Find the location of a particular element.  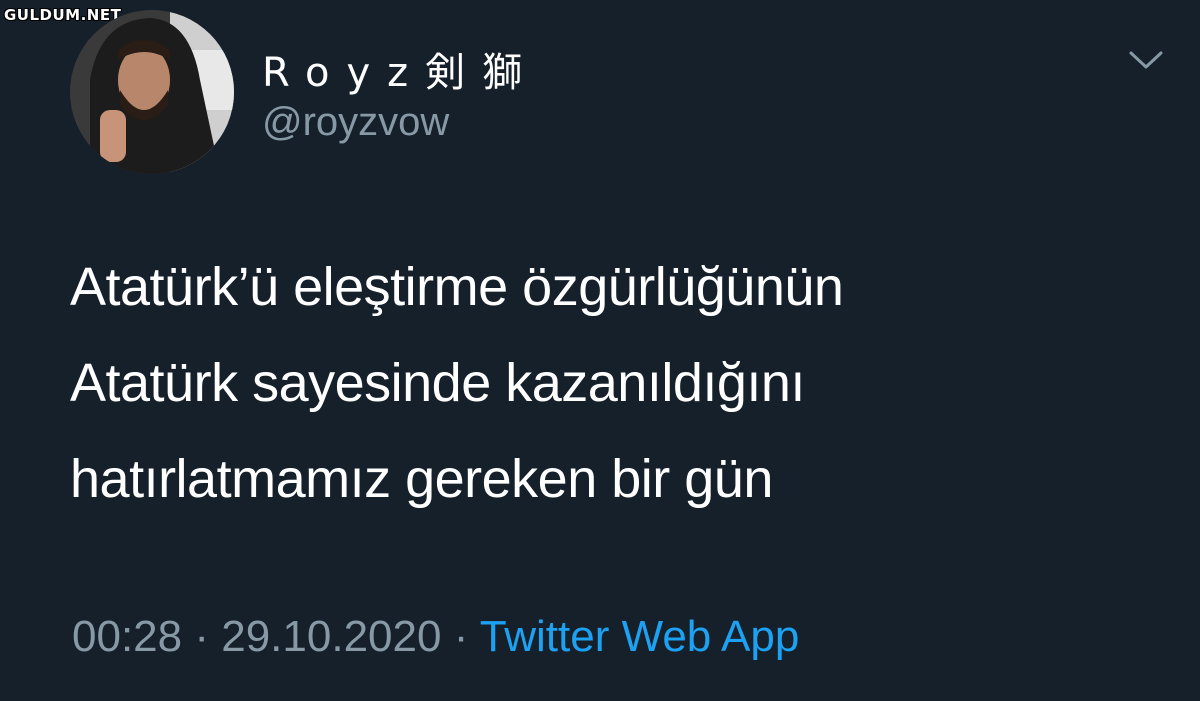

avatar-photo-icon is located at coordinates (152, 92).